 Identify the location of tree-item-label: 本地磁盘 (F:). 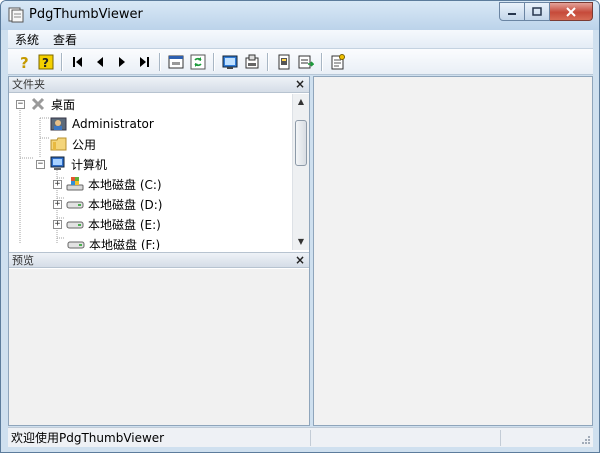
(125, 244).